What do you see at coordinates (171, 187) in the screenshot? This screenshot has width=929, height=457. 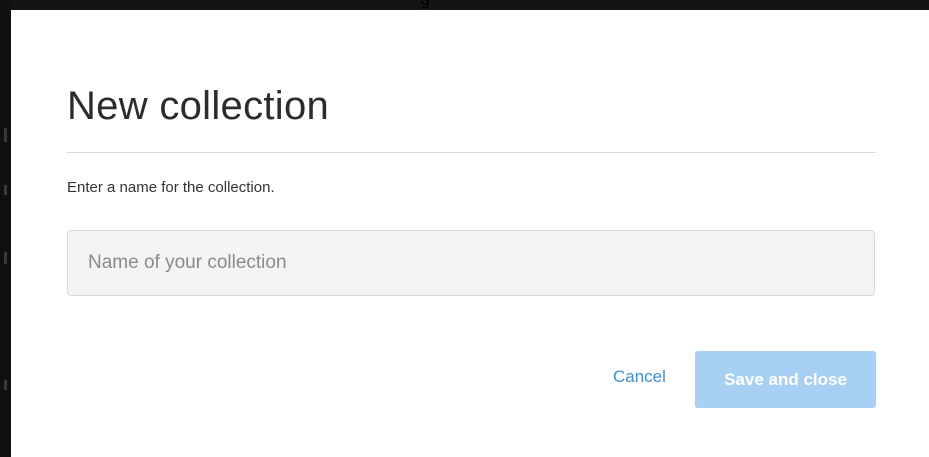 I see `dialog-instruction: Enter a name for the collection.` at bounding box center [171, 187].